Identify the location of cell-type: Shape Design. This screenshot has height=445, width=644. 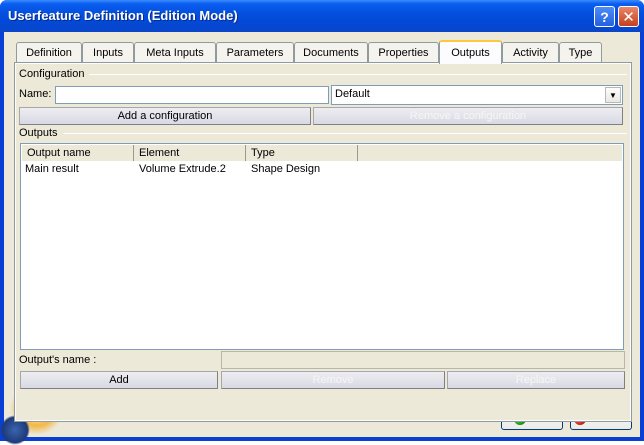
(286, 169).